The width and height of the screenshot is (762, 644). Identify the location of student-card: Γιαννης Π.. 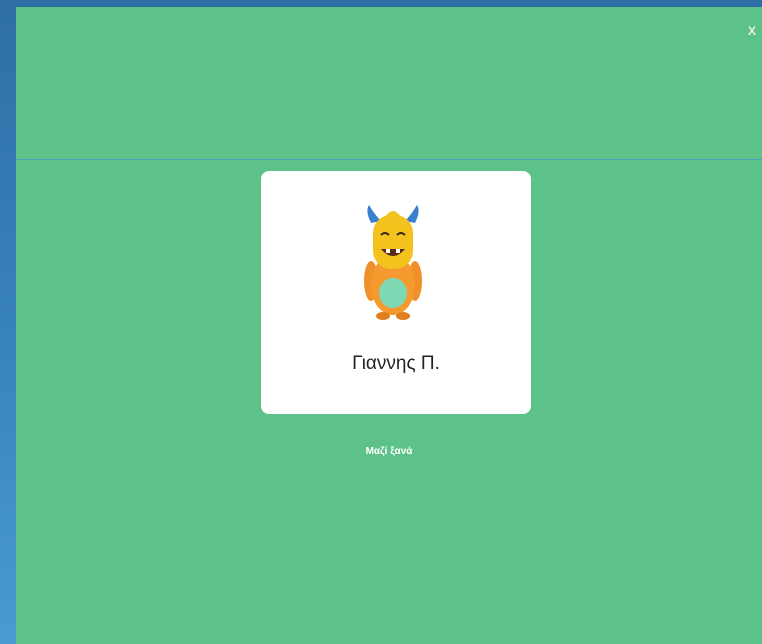
(396, 292).